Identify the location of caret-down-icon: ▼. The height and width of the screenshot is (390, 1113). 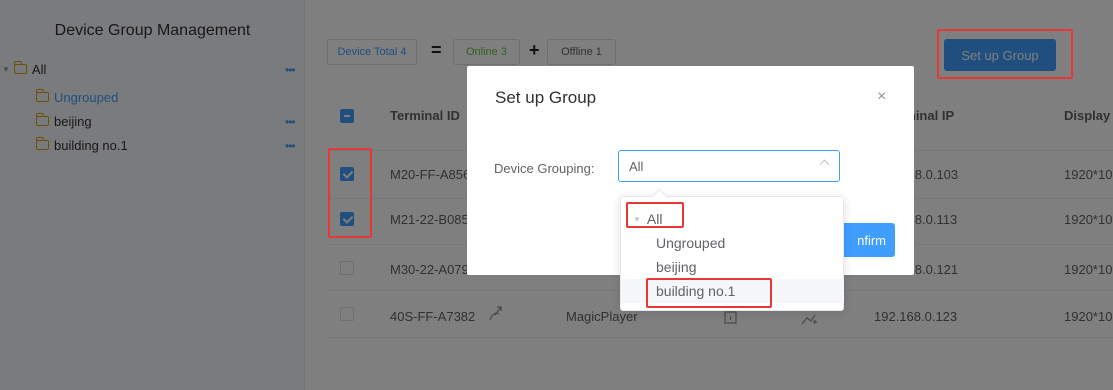
(637, 219).